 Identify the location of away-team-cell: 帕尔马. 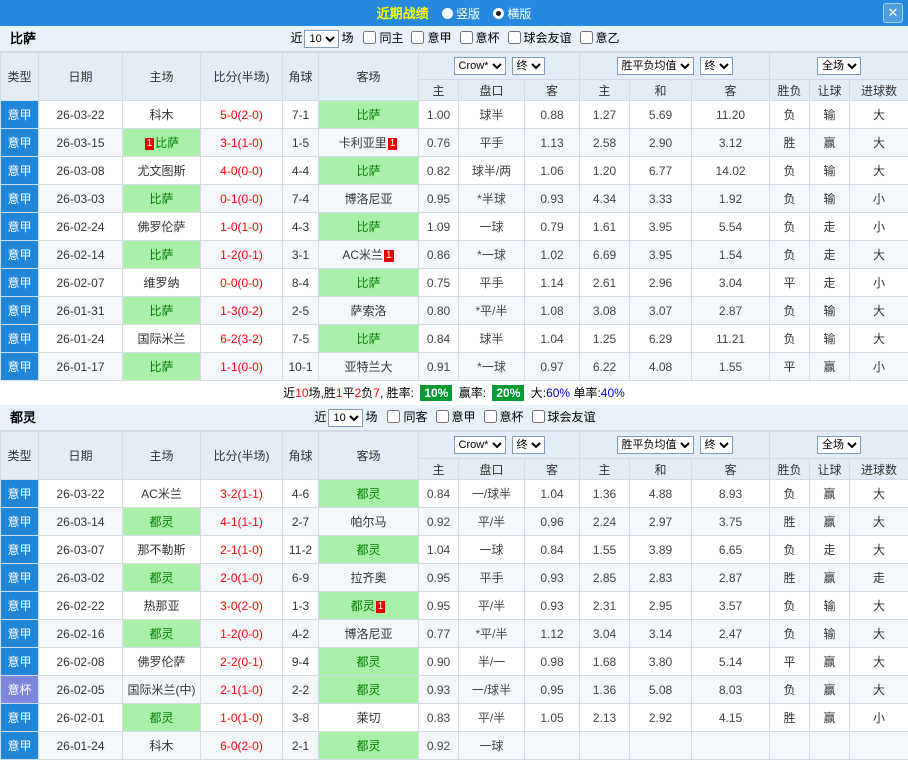
(369, 522).